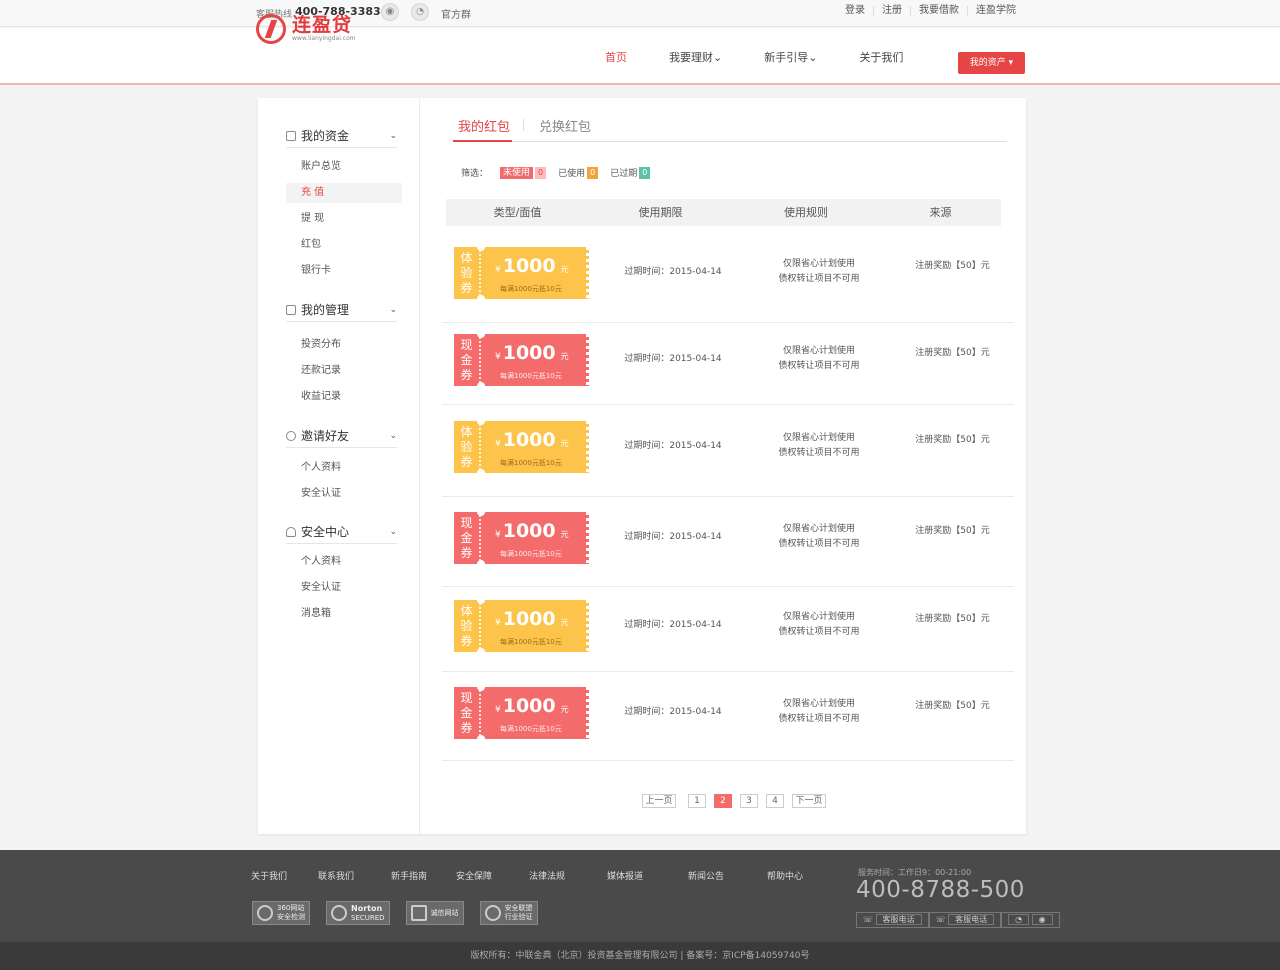 Image resolution: width=1280 pixels, height=970 pixels. I want to click on prev-page-button: 上一页, so click(659, 801).